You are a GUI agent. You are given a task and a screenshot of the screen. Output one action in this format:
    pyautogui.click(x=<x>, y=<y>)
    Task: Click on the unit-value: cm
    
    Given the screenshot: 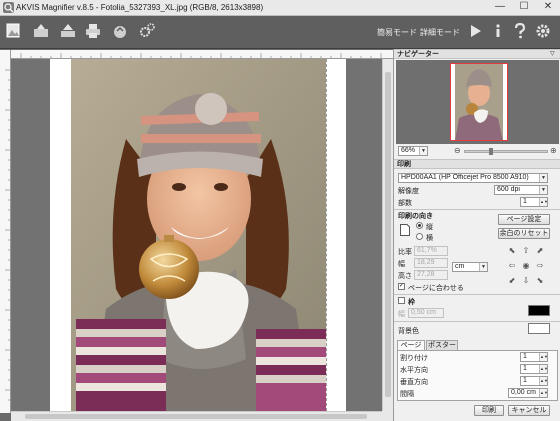 What is the action you would take?
    pyautogui.click(x=460, y=266)
    